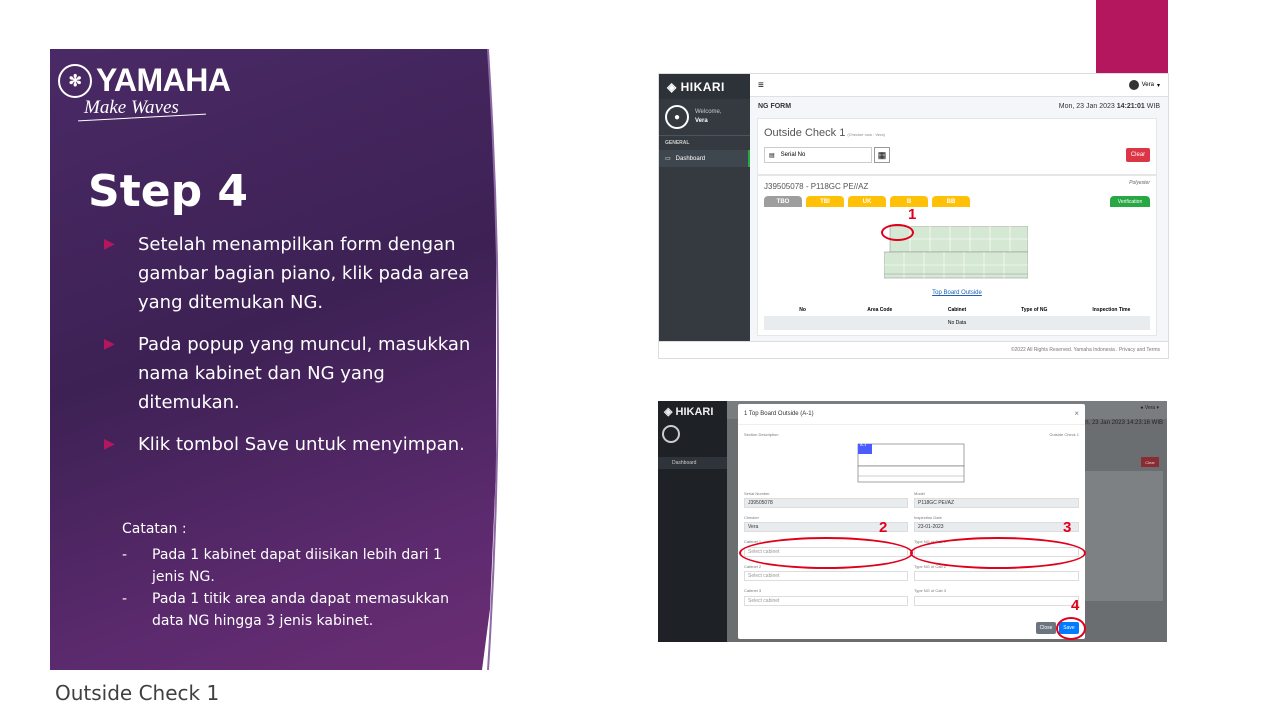 The width and height of the screenshot is (1280, 720). Describe the element at coordinates (824, 133) in the screenshot. I see `card-title: Outside Check 1 (Checker now : Vera)` at that location.